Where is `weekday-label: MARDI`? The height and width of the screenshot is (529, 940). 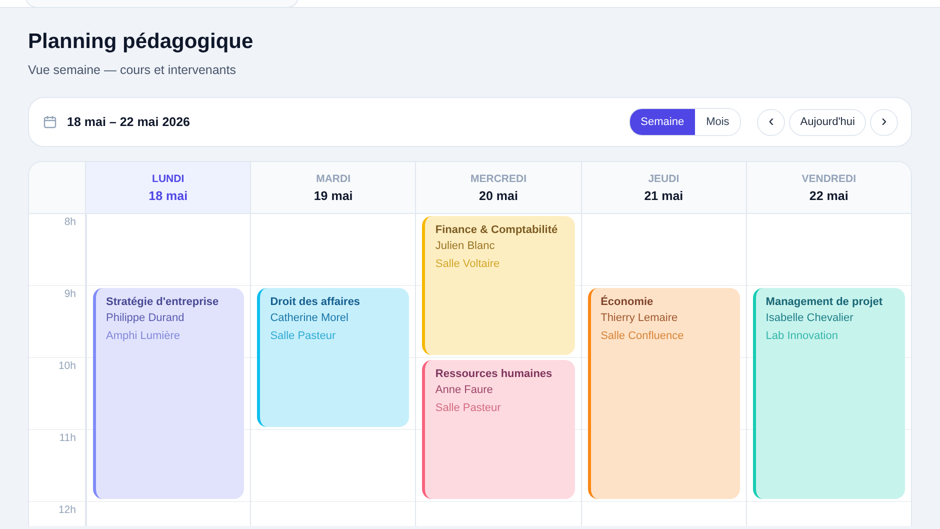 weekday-label: MARDI is located at coordinates (333, 178).